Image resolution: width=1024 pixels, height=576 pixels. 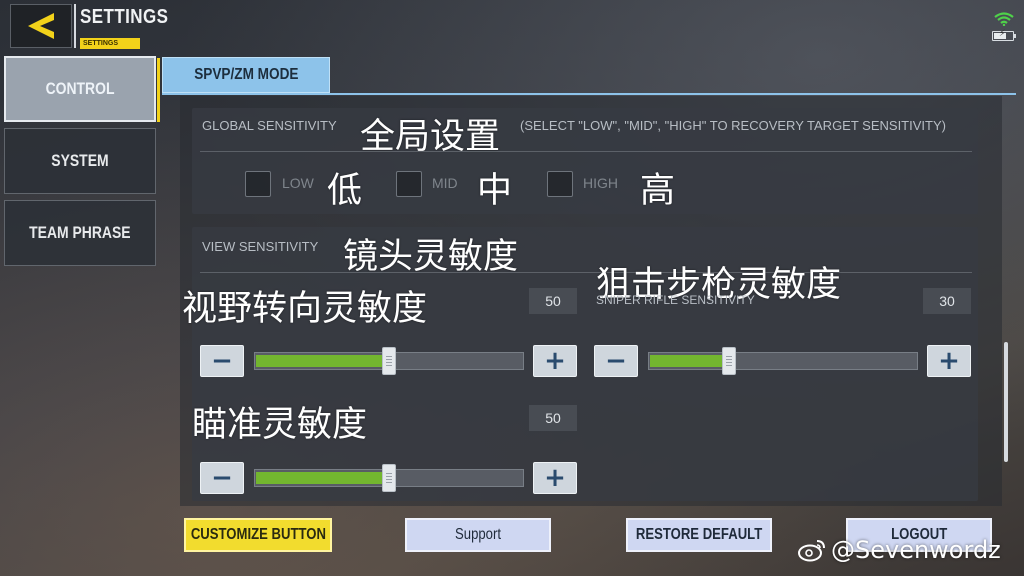 I want to click on high-checkbox, so click(x=560, y=184).